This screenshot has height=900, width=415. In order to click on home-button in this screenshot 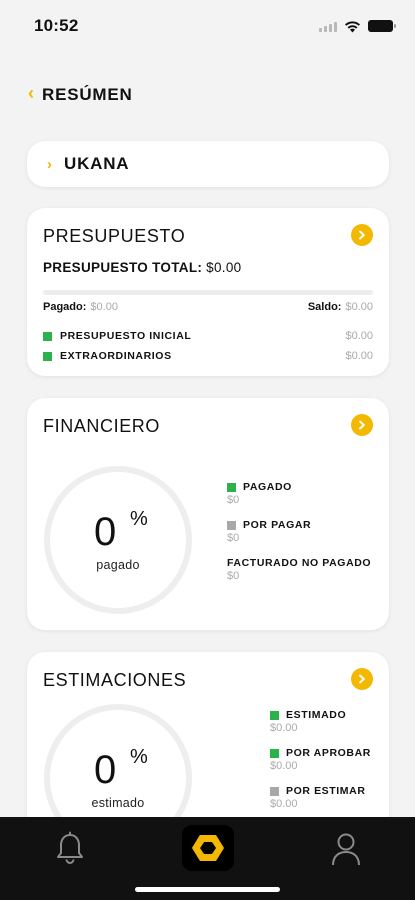, I will do `click(208, 848)`.